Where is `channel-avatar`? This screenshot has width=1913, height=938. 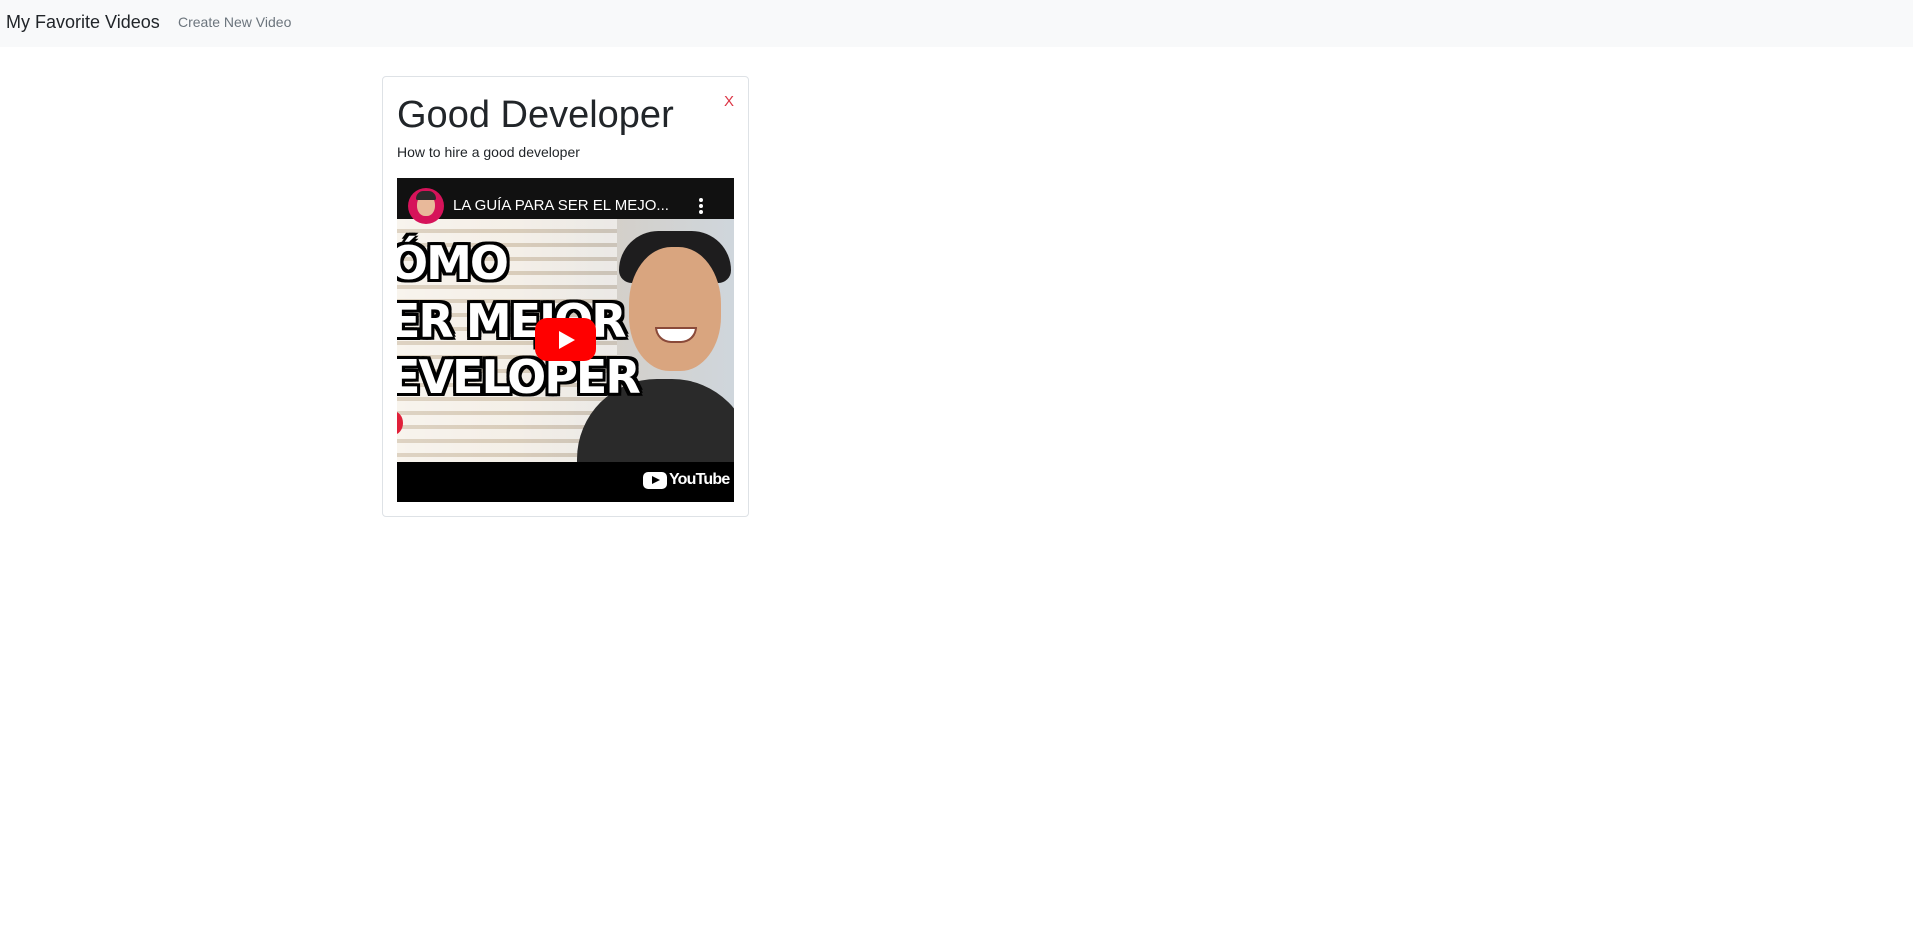 channel-avatar is located at coordinates (426, 206).